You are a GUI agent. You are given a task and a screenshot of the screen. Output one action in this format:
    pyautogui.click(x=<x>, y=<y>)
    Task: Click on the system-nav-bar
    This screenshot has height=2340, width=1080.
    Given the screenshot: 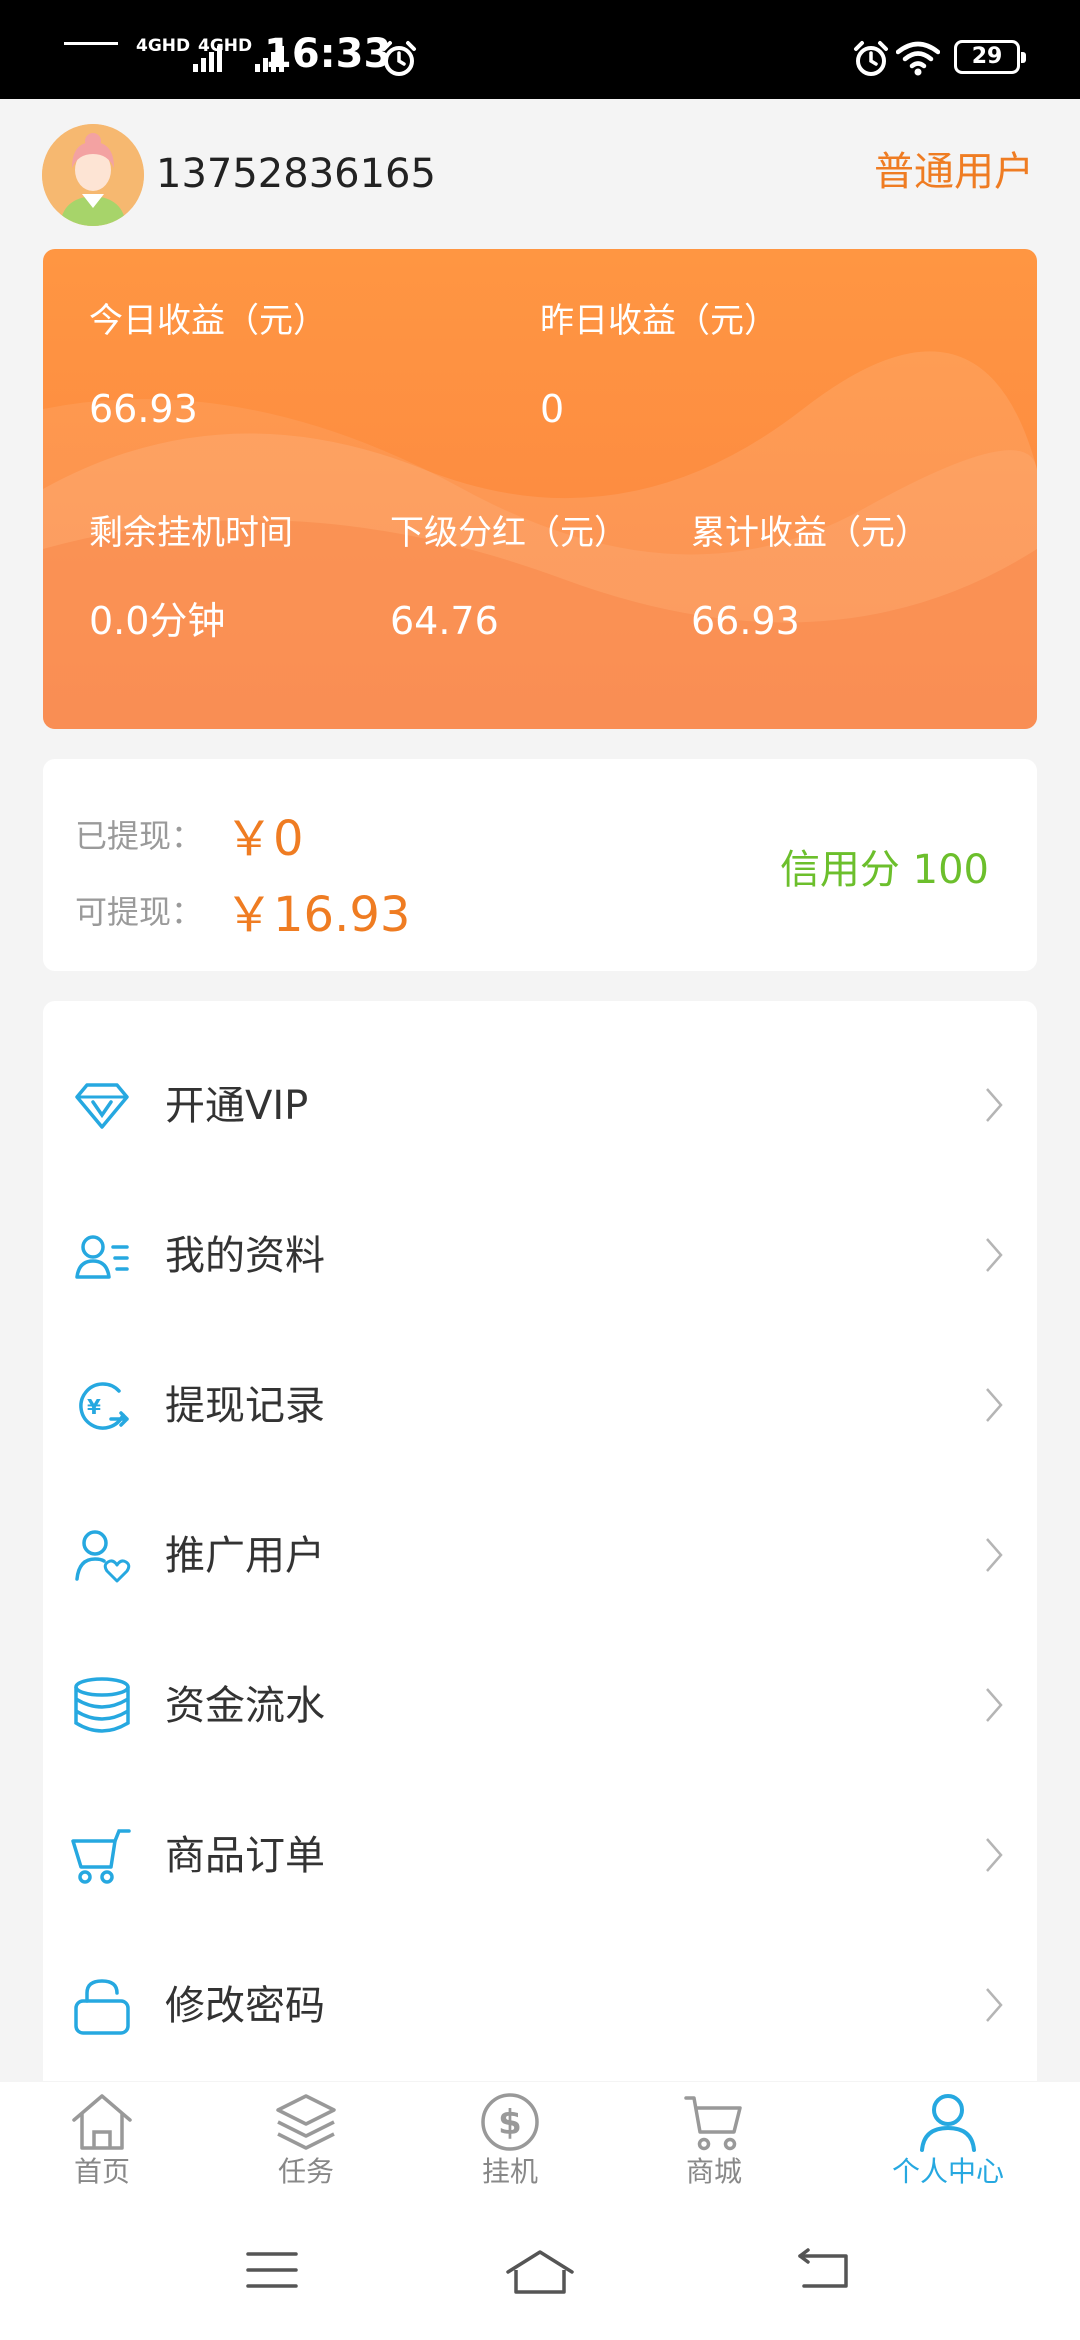 What is the action you would take?
    pyautogui.click(x=540, y=2274)
    